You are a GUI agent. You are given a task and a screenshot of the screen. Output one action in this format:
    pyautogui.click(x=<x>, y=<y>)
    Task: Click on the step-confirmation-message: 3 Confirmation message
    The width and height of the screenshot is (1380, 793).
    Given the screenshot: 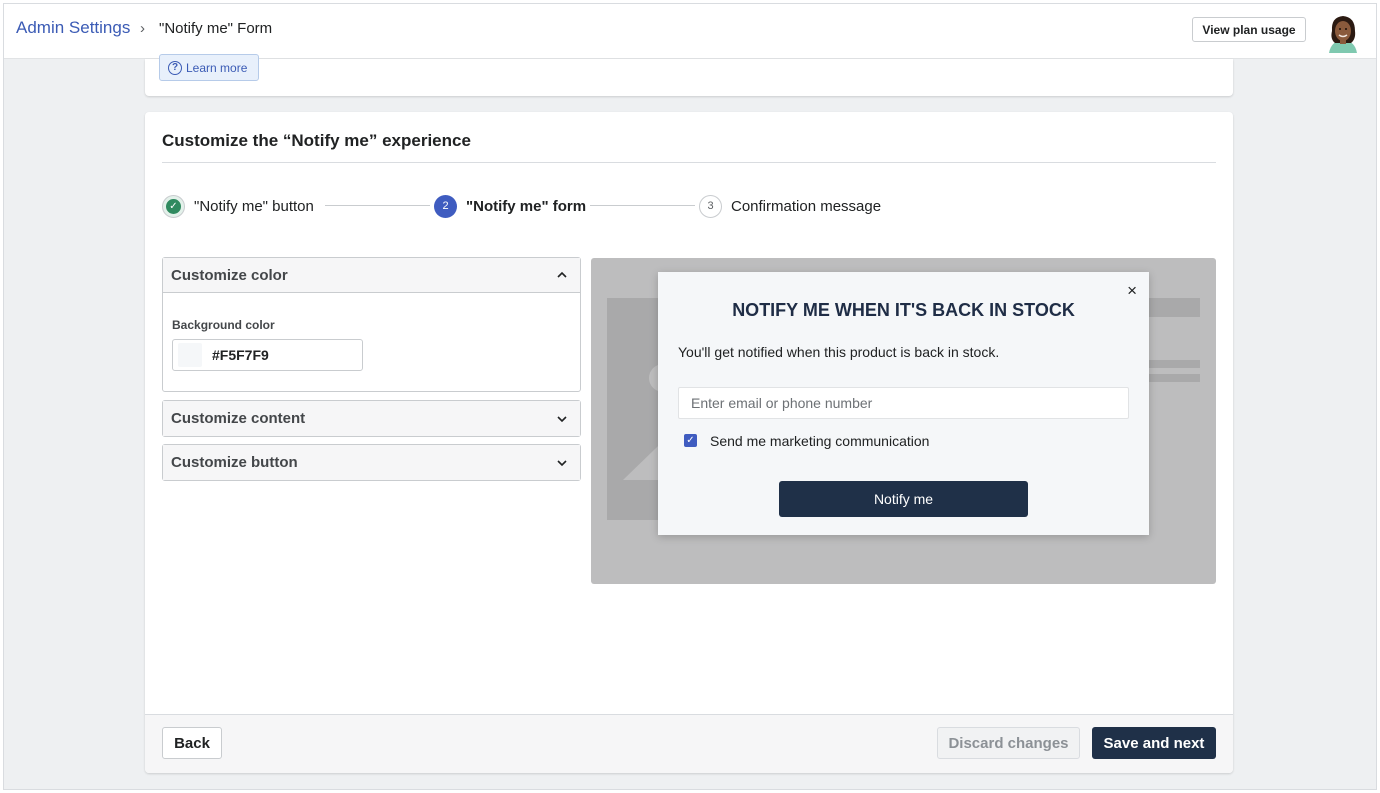 What is the action you would take?
    pyautogui.click(x=790, y=206)
    